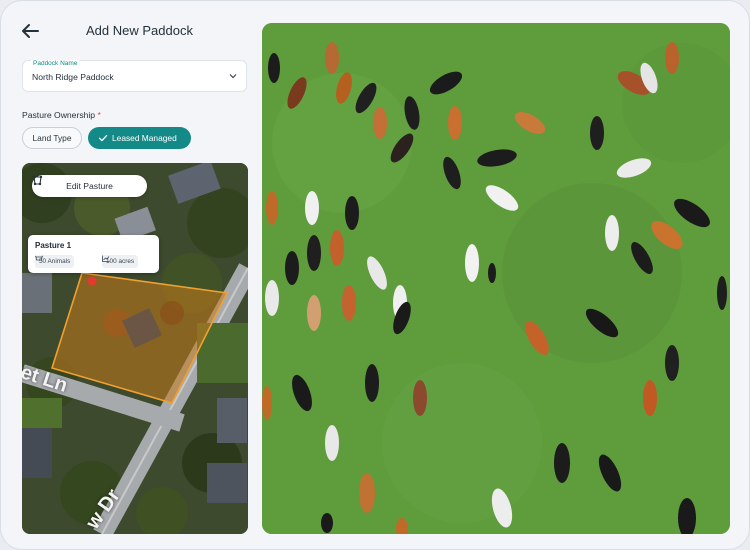 This screenshot has height=550, width=750. I want to click on edit-pasture-label: Edit Pasture, so click(89, 186).